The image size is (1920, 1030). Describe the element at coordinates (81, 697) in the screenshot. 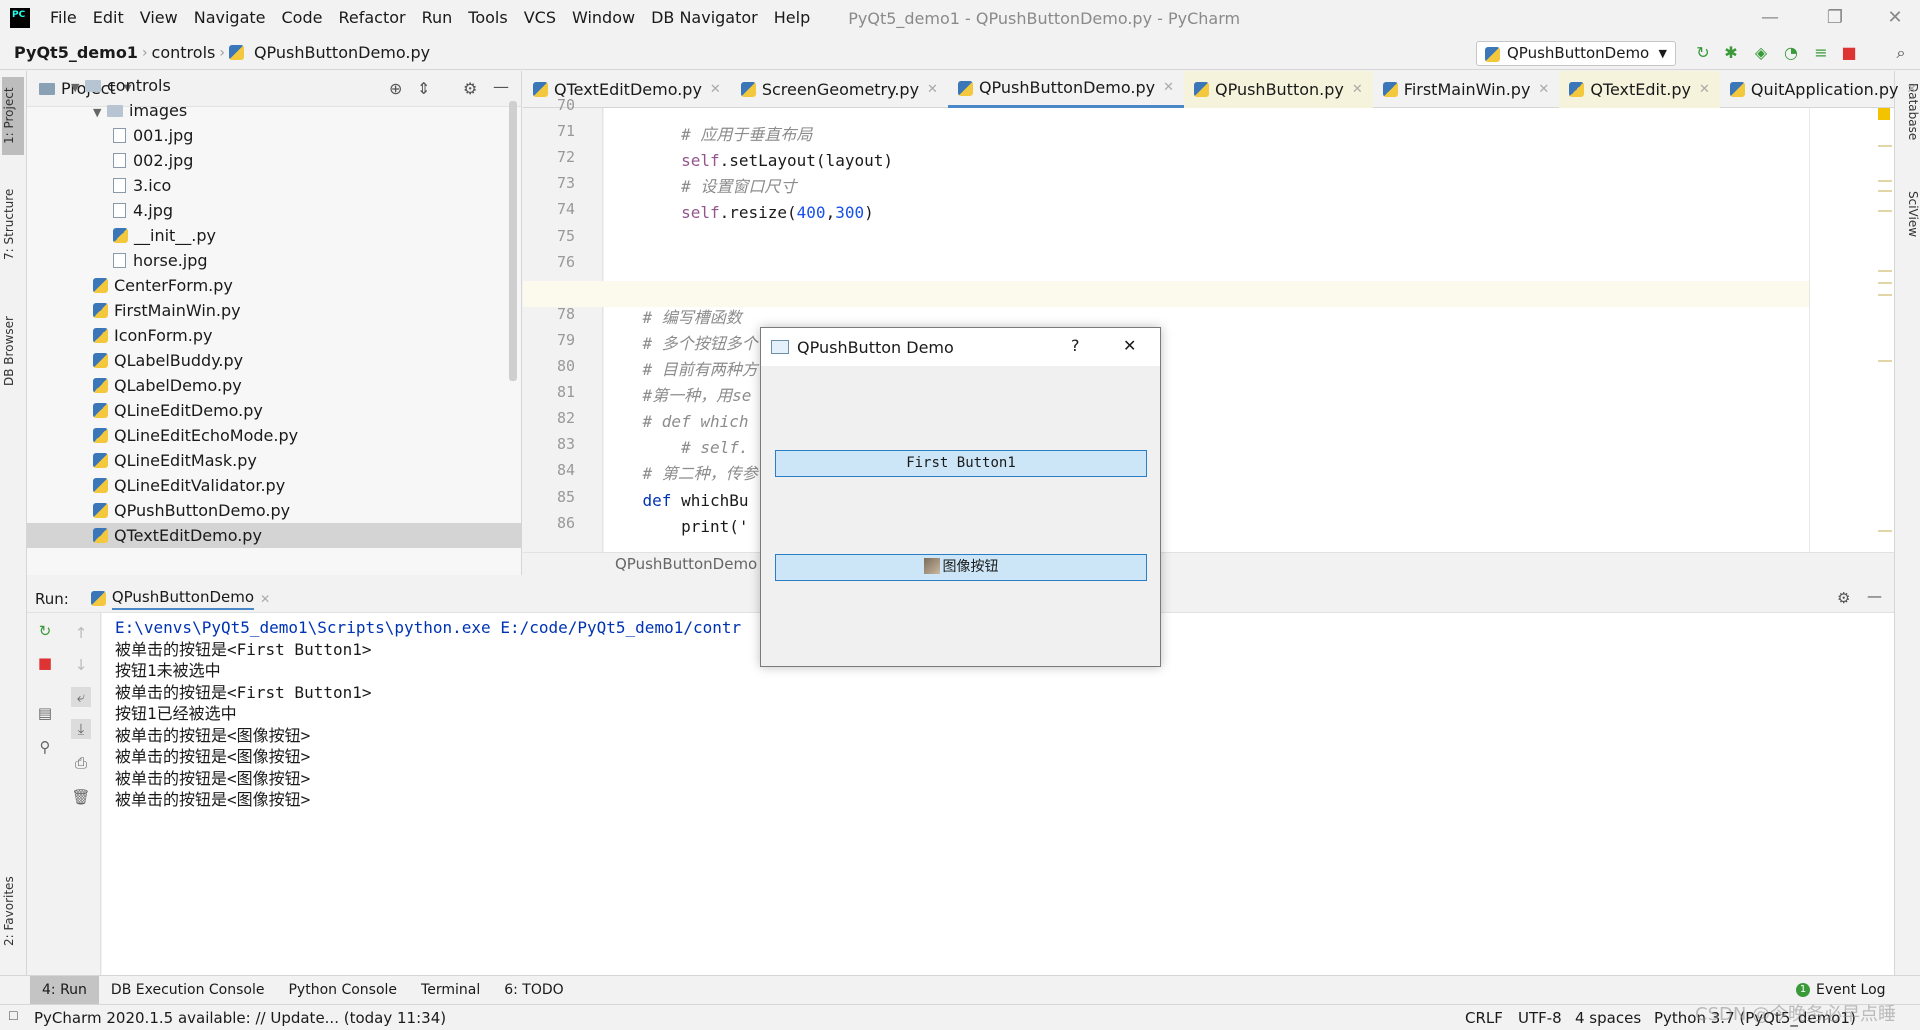

I see `soft-wrap-icon: ⤶` at that location.